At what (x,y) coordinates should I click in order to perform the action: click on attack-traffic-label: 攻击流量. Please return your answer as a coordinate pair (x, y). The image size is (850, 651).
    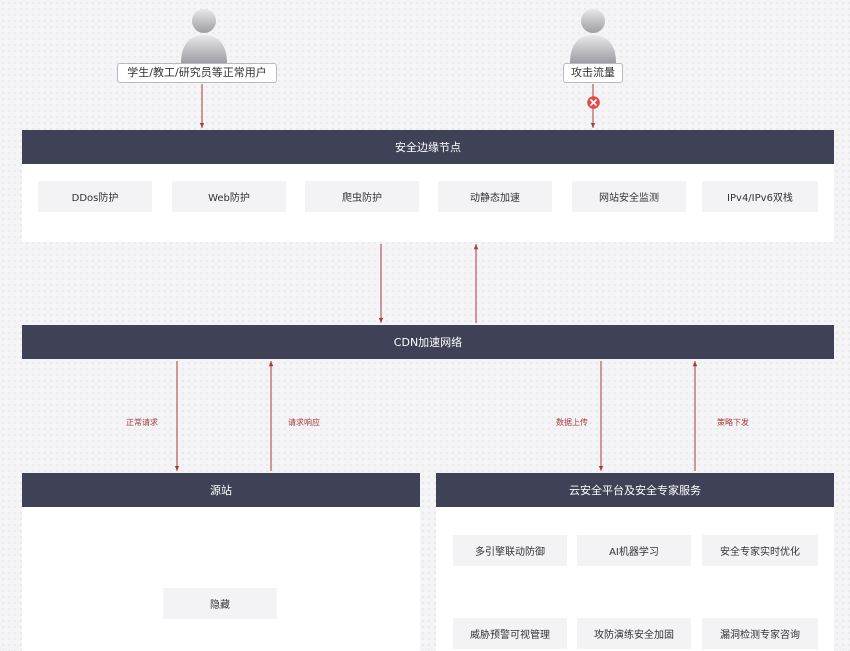
    Looking at the image, I should click on (593, 73).